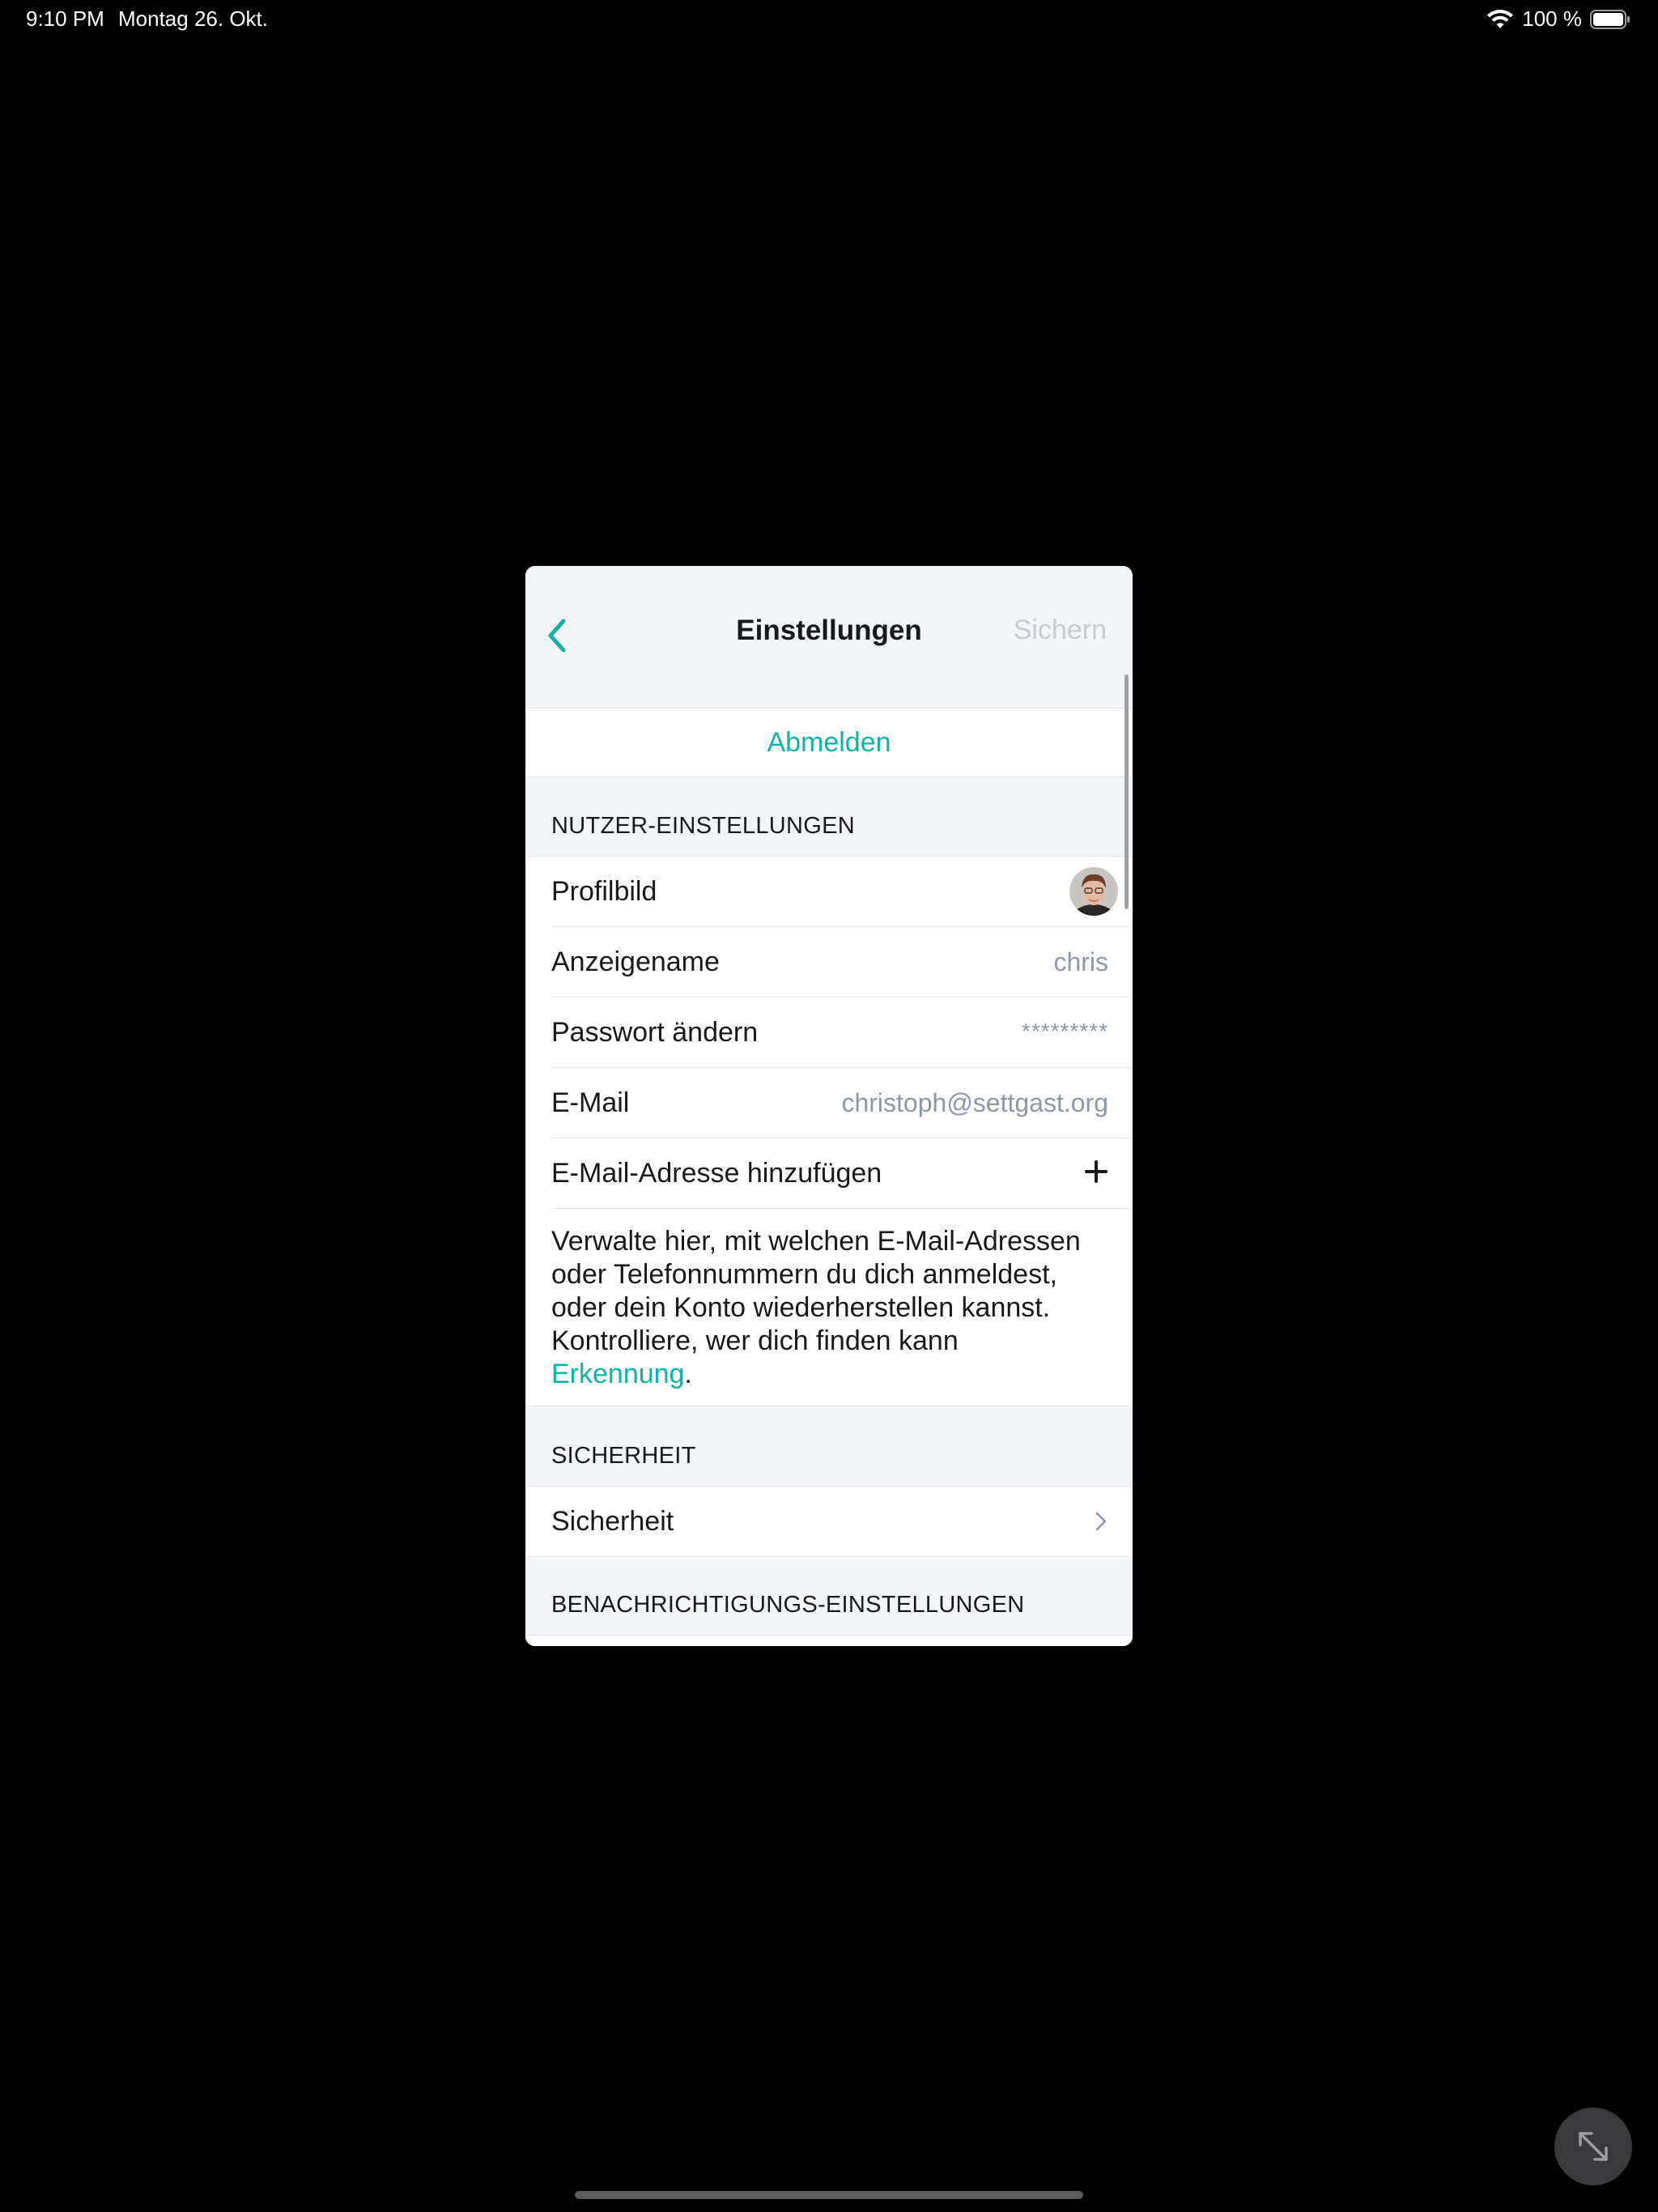  Describe the element at coordinates (716, 1173) in the screenshot. I see `add-email-label: E-Mail-Adresse hinzufügen` at that location.